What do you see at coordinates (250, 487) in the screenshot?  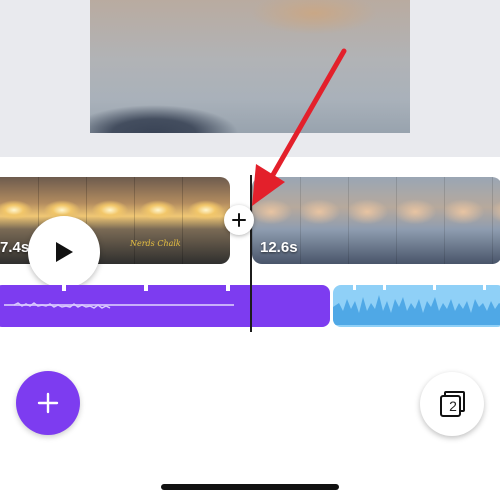 I see `home-indicator` at bounding box center [250, 487].